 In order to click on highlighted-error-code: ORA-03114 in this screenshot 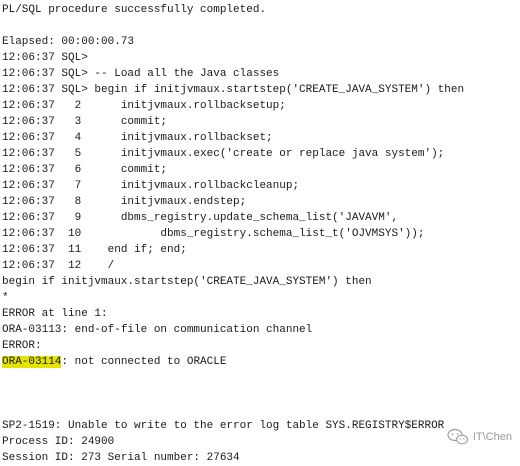, I will do `click(32, 362)`.